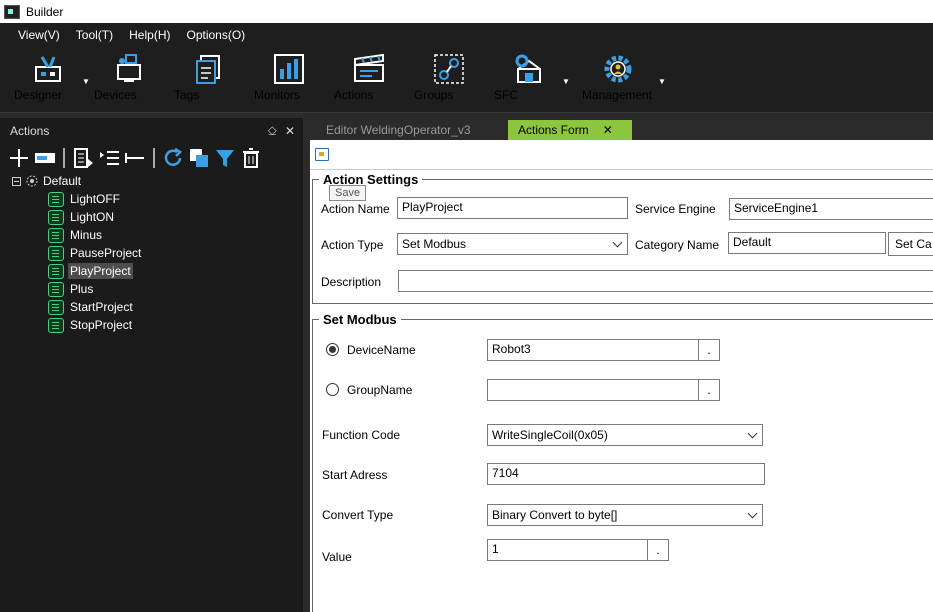 Image resolution: width=933 pixels, height=612 pixels. What do you see at coordinates (369, 69) in the screenshot?
I see `actions-icon` at bounding box center [369, 69].